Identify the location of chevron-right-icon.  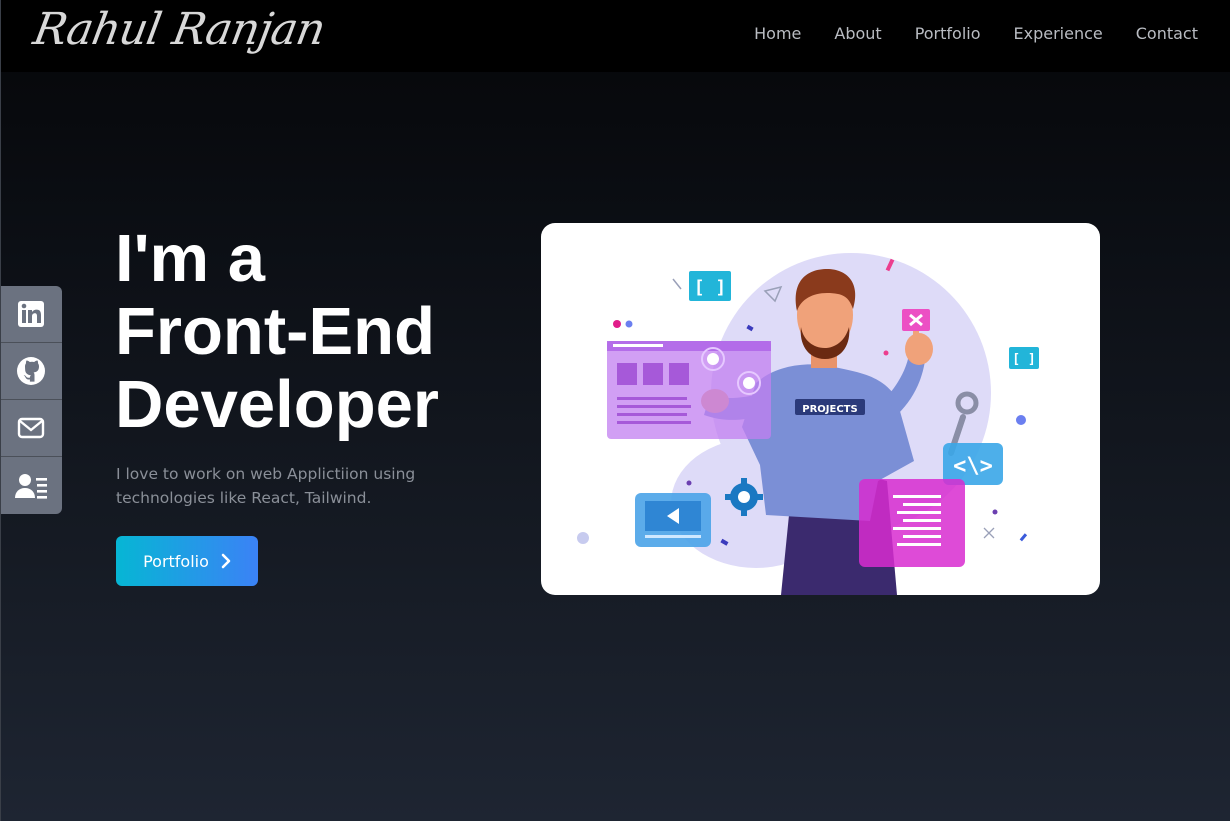
(226, 561).